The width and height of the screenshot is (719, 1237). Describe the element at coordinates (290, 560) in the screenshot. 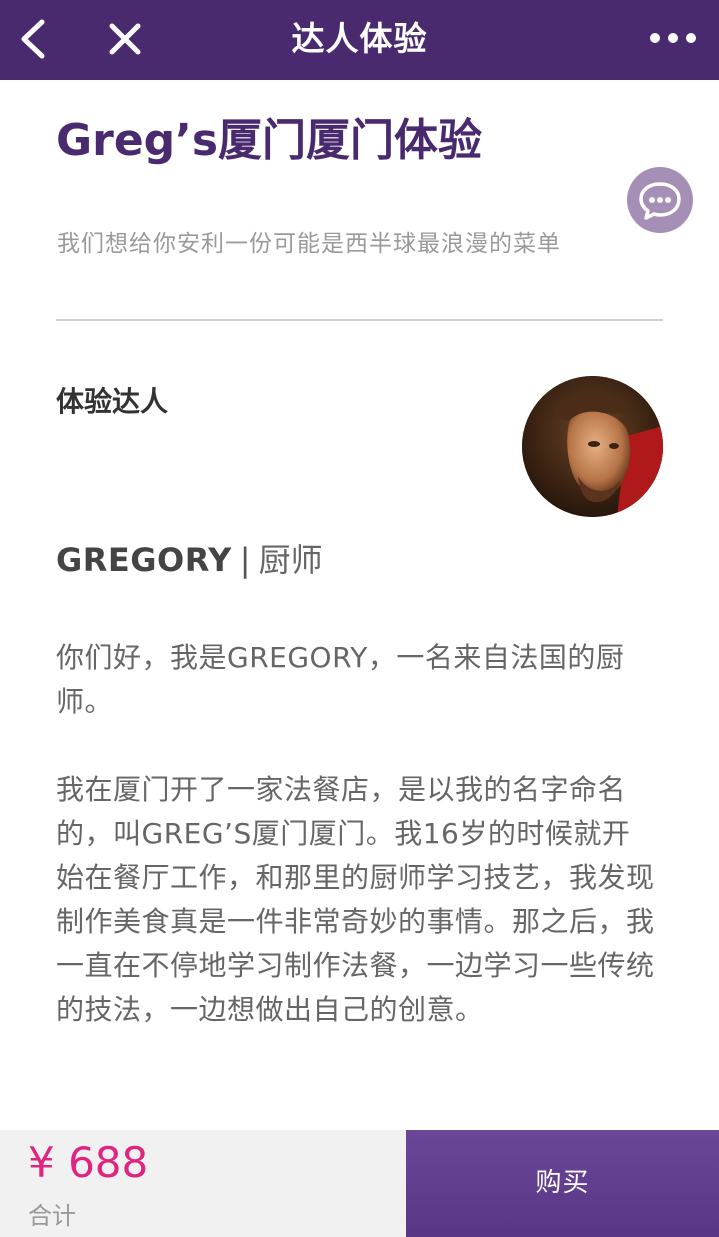

I see `host-role: 厨师` at that location.